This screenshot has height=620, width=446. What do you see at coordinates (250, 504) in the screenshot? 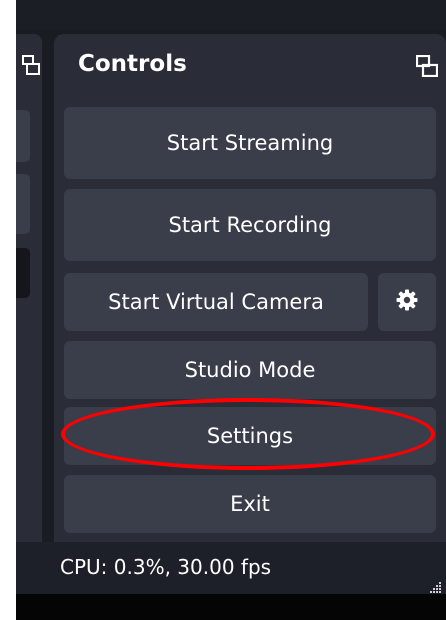
I see `exit-button: Exit` at bounding box center [250, 504].